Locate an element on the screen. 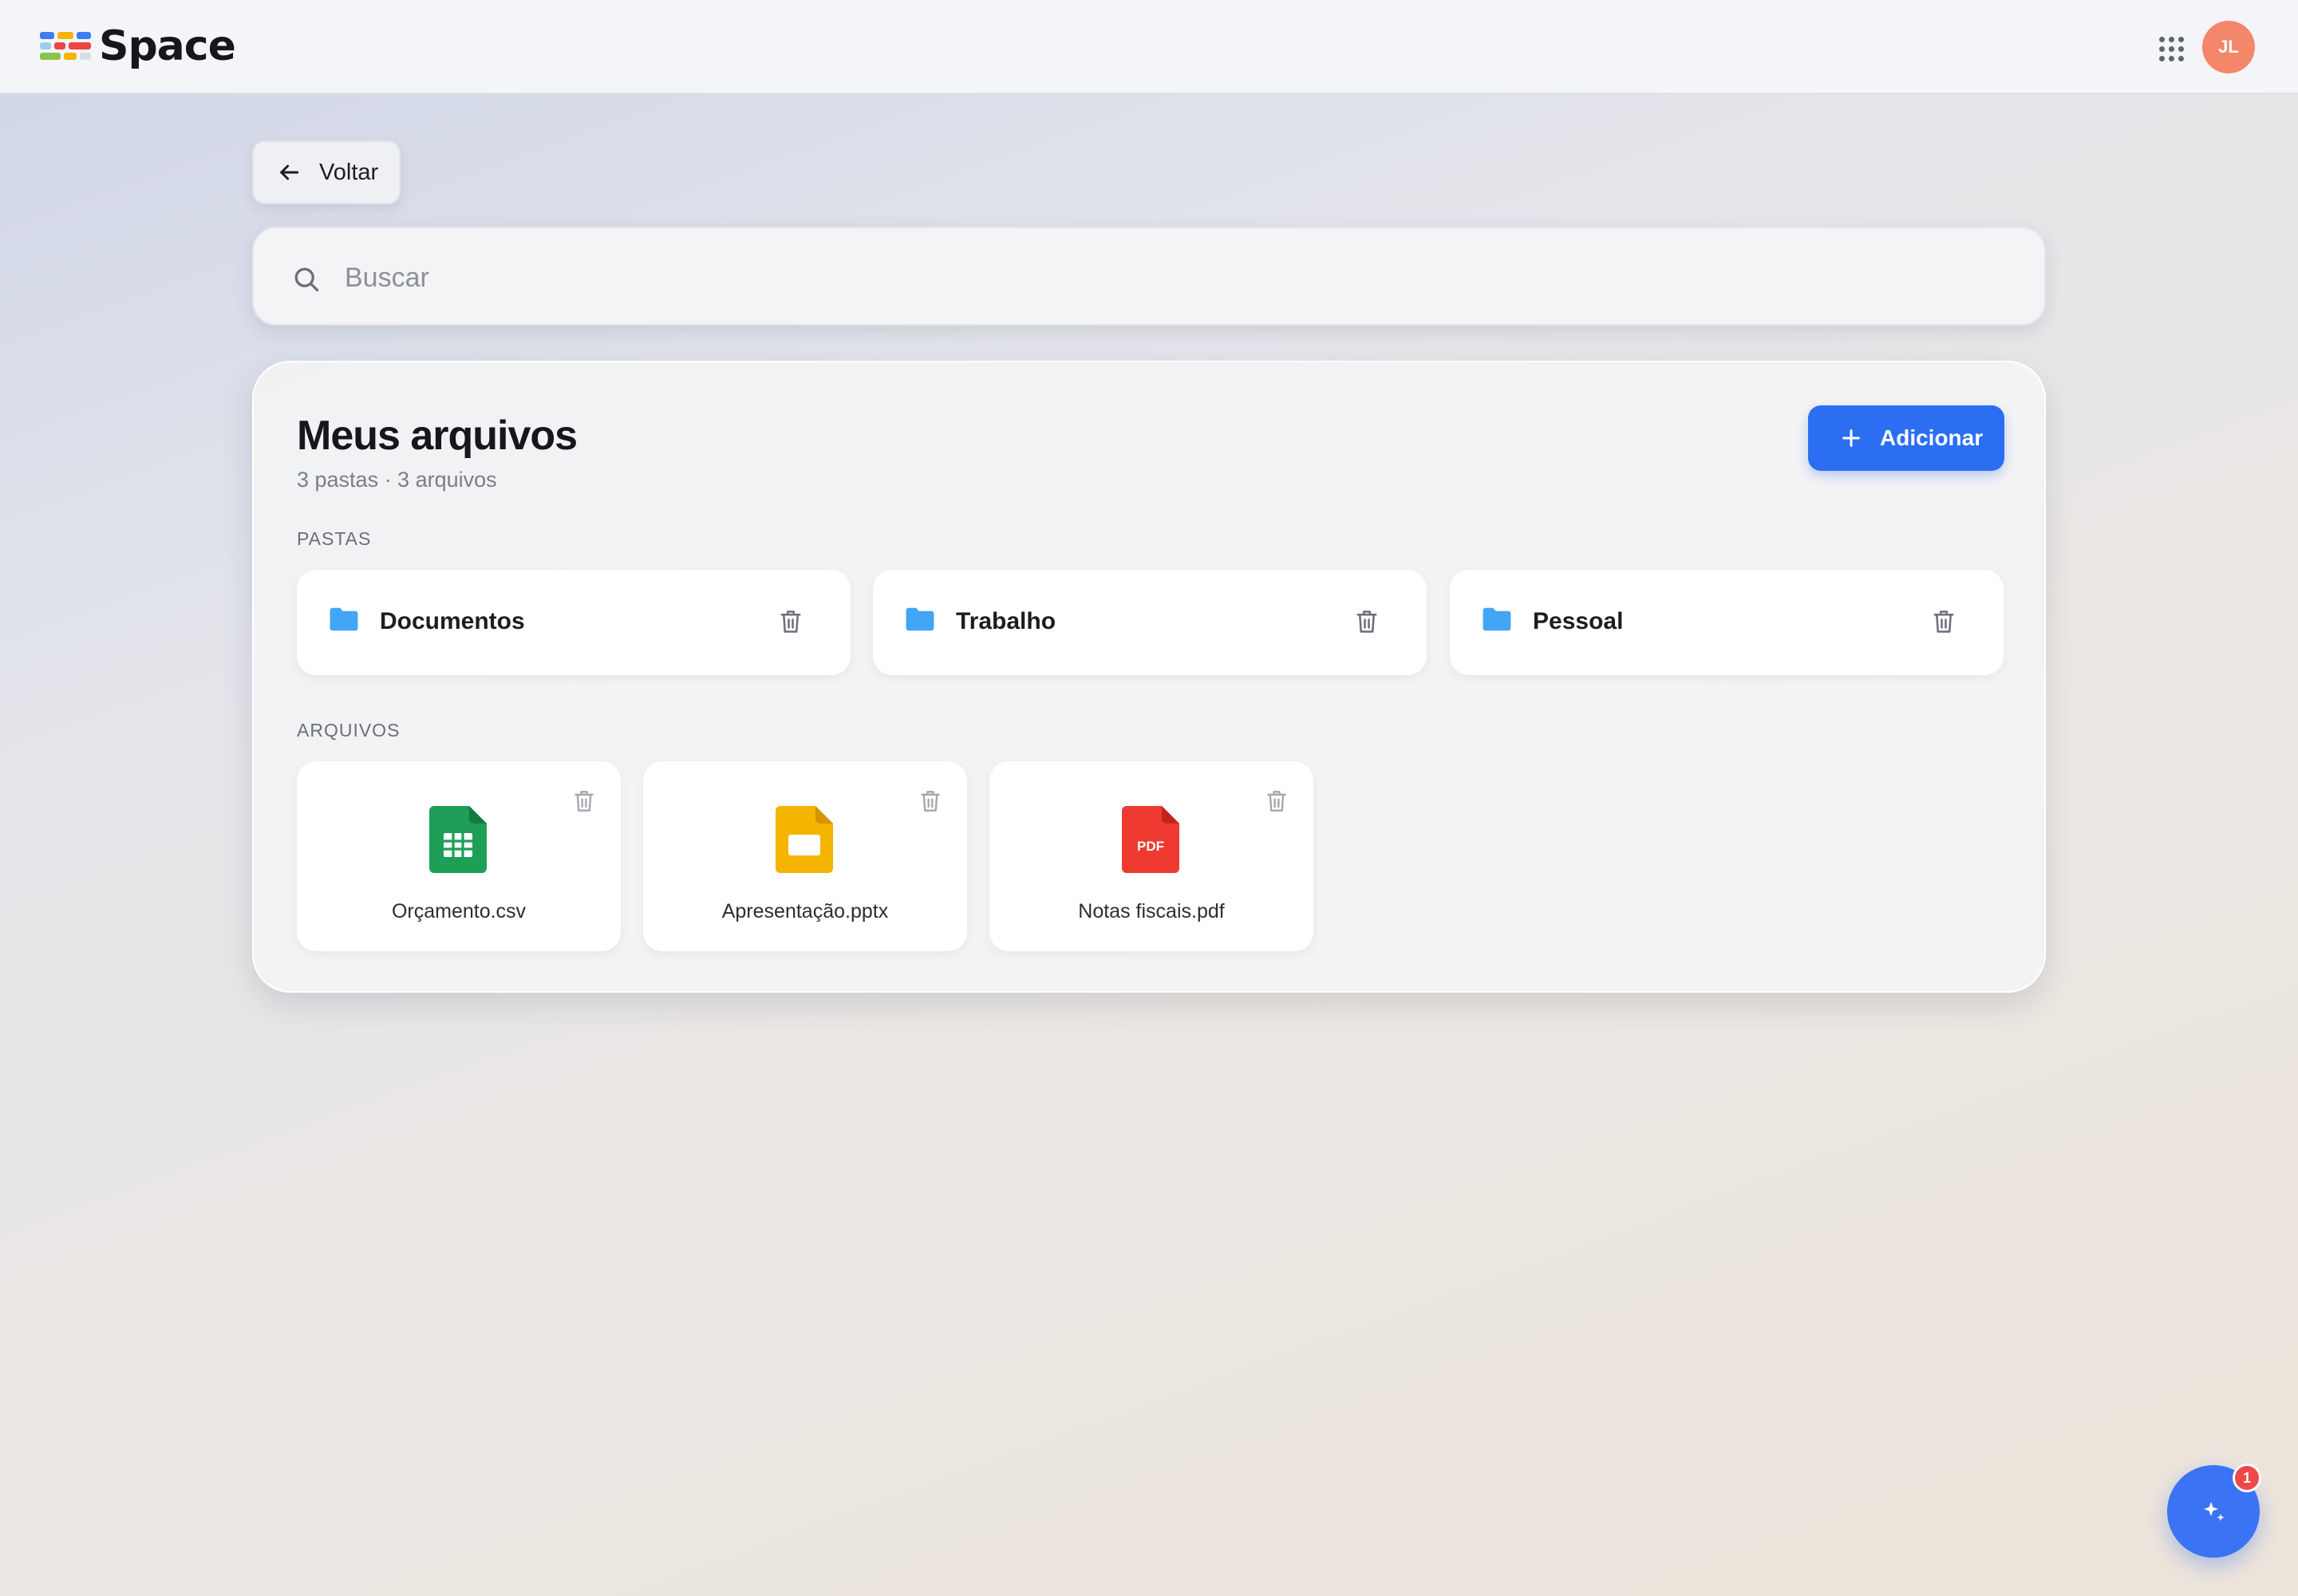 Image resolution: width=2298 pixels, height=1596 pixels. folder-card: Documentos is located at coordinates (574, 622).